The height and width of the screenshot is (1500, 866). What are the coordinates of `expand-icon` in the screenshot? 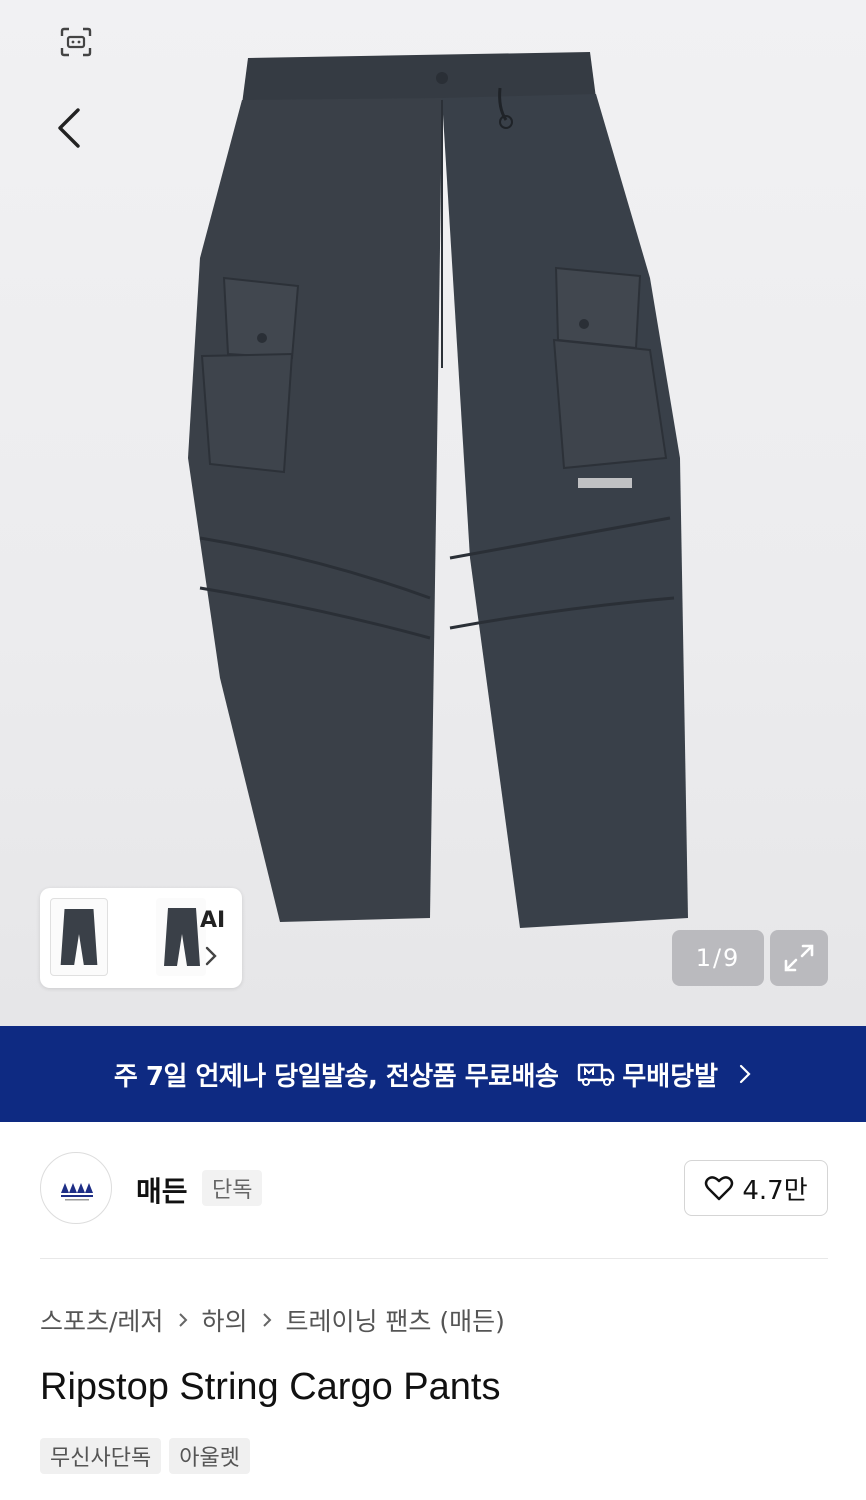 It's located at (799, 958).